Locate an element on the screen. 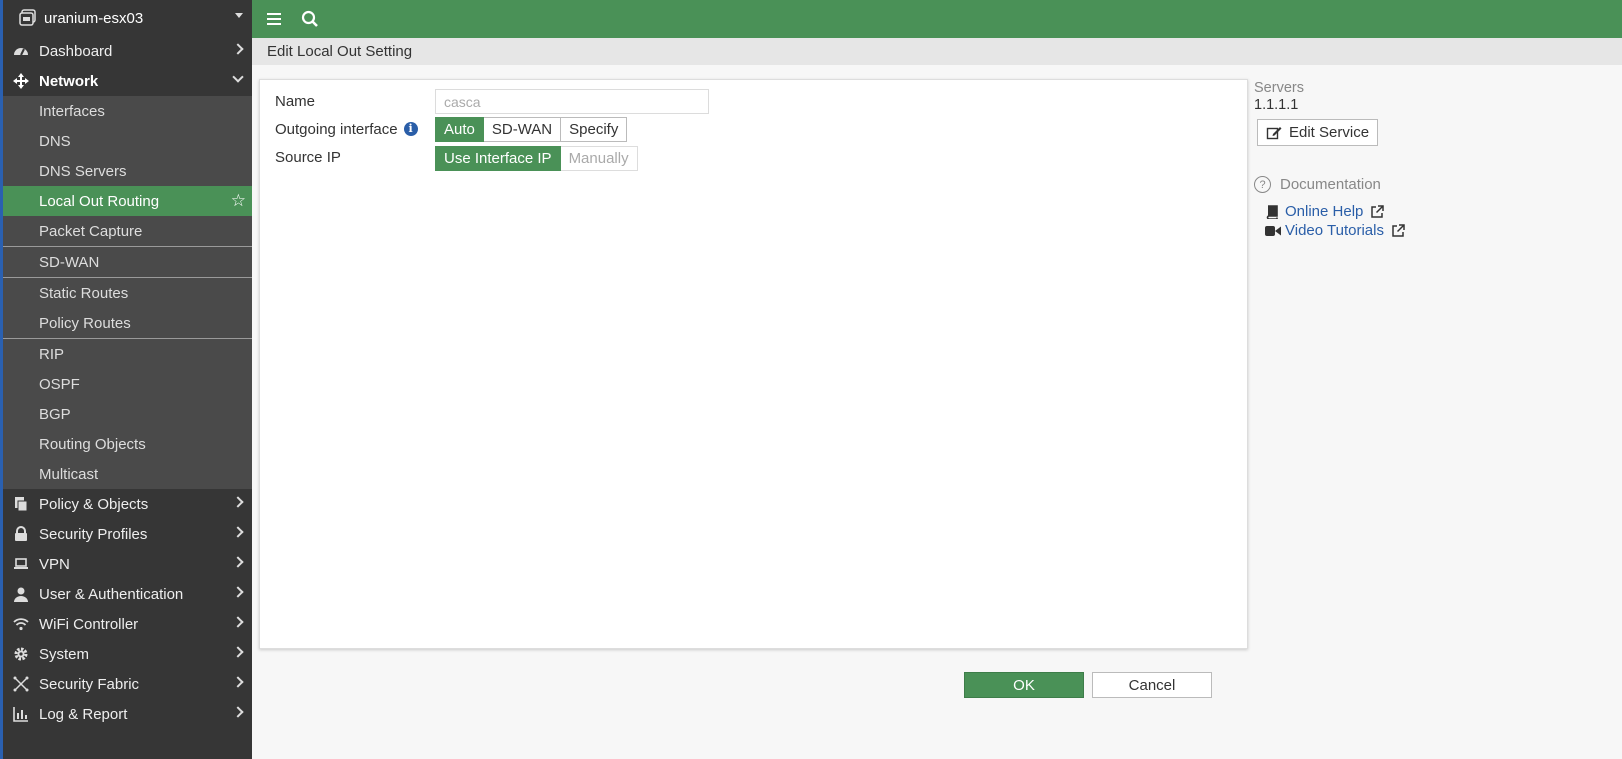 The height and width of the screenshot is (759, 1622). device-name: uranium-esx03 is located at coordinates (94, 18).